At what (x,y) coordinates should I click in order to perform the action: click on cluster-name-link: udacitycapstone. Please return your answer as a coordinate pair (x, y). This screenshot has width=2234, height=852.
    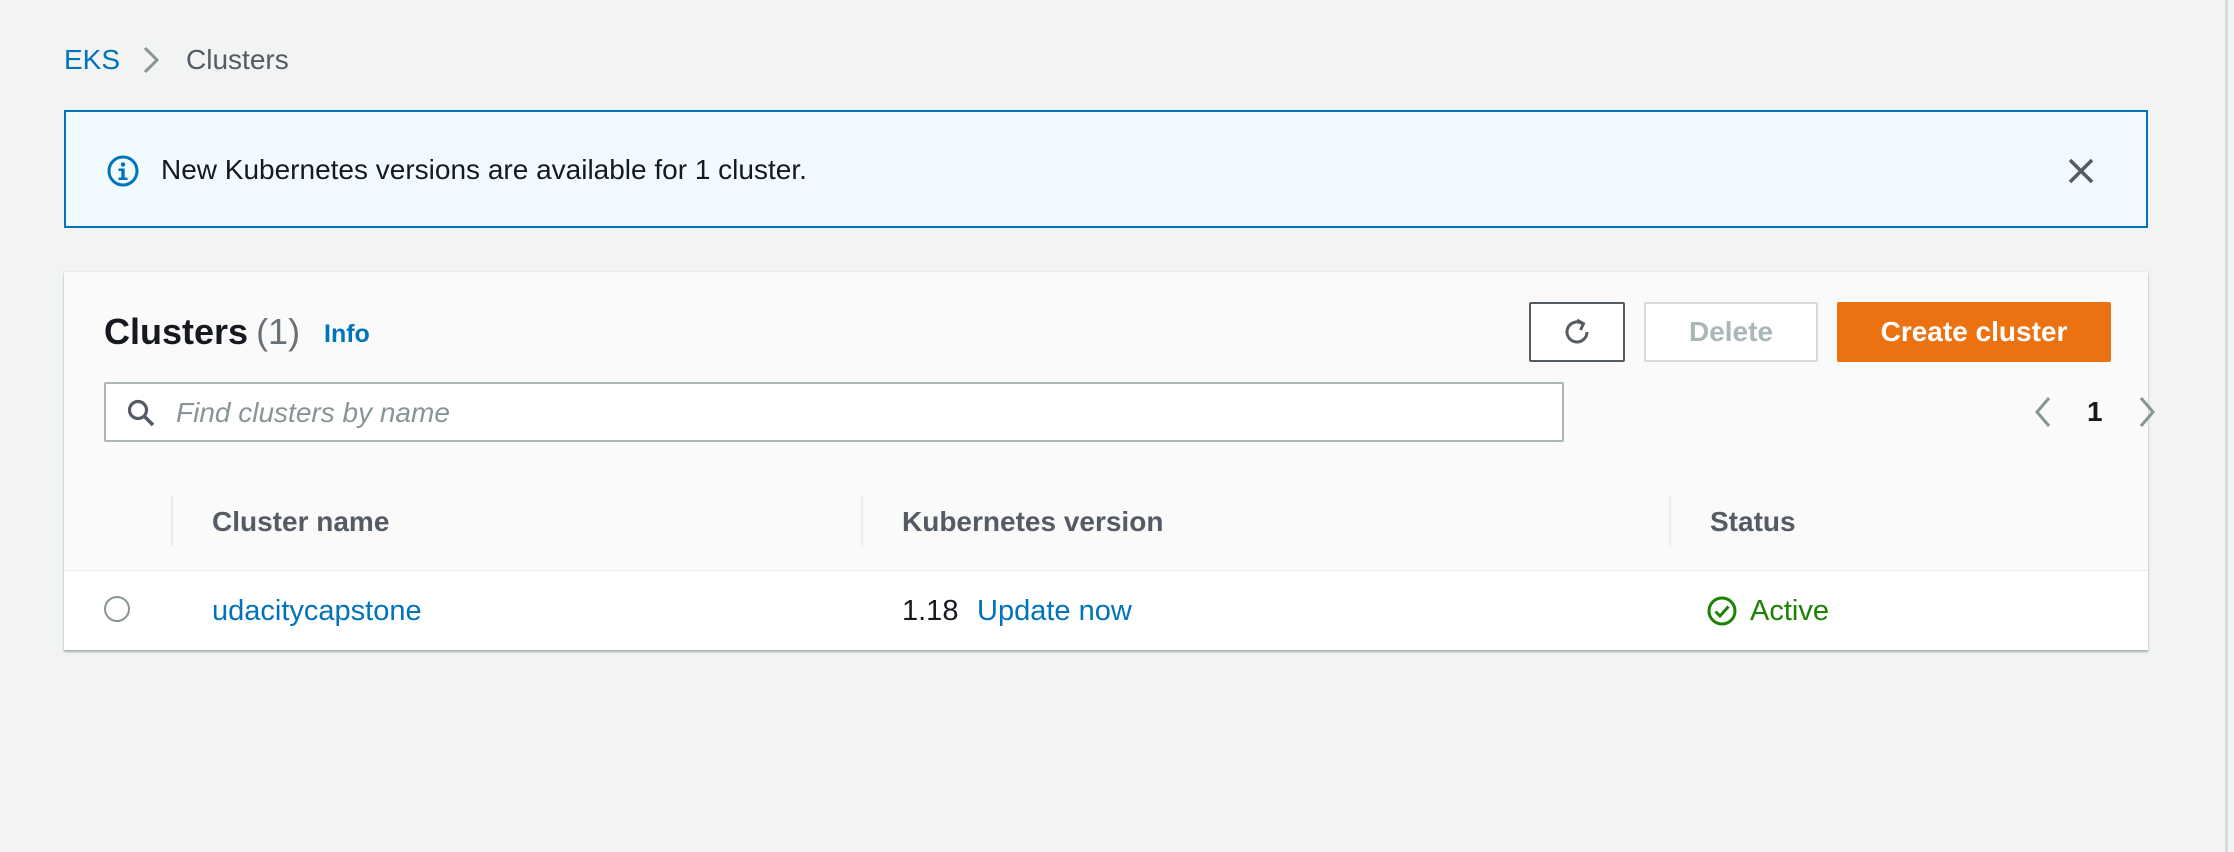
    Looking at the image, I should click on (317, 611).